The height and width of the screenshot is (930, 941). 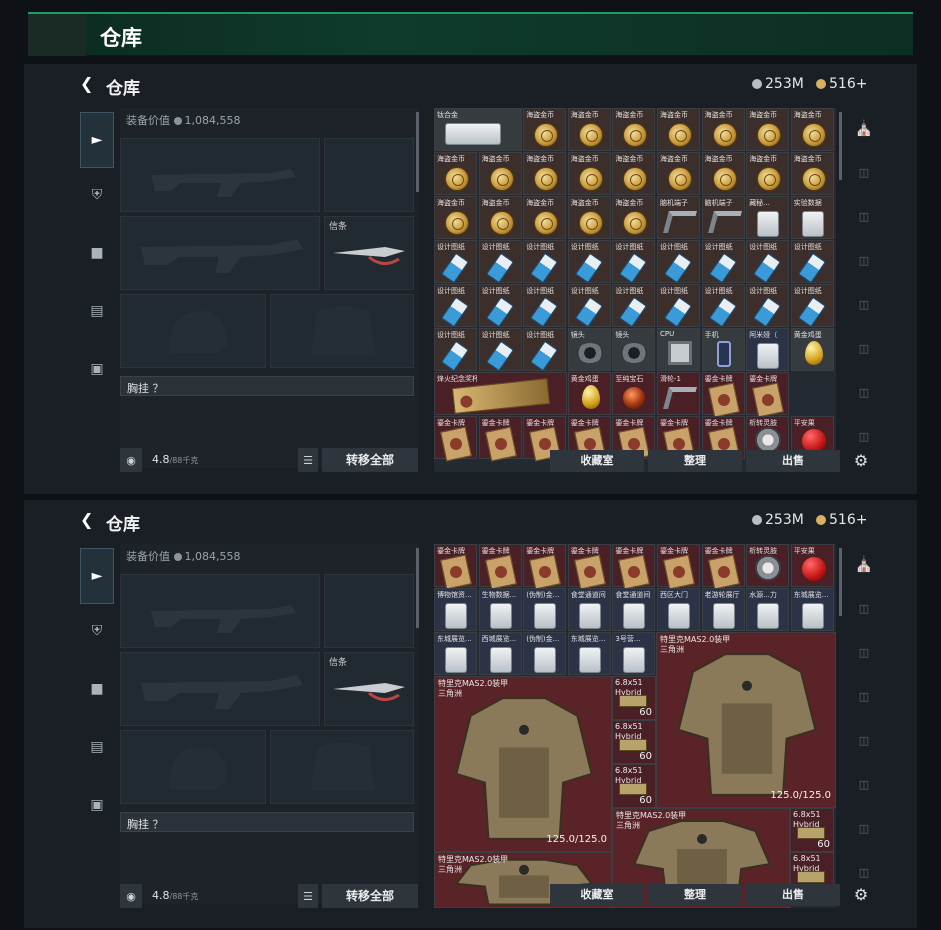 What do you see at coordinates (695, 895) in the screenshot?
I see `sort-button: 整理` at bounding box center [695, 895].